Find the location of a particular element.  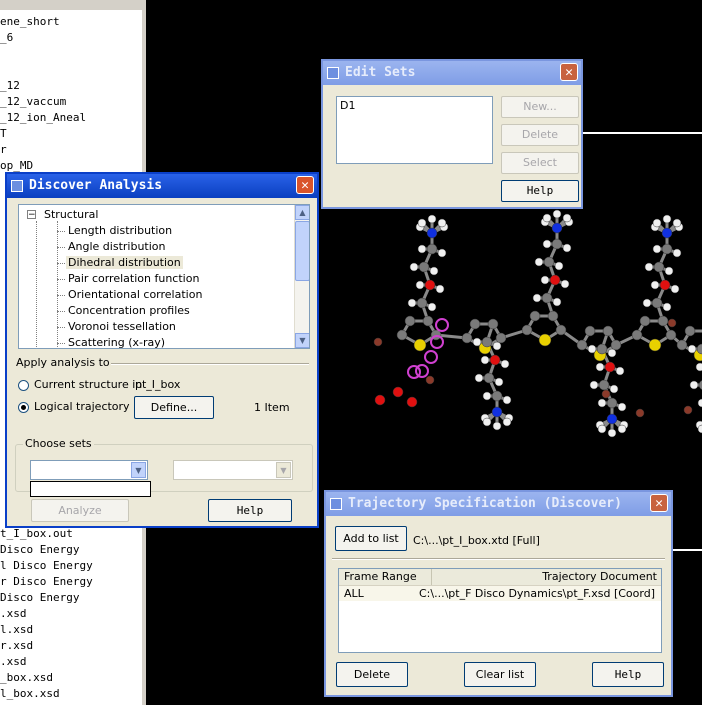

trajectory-spec-titlebar: Trajectory Specification (Discover) ✕ is located at coordinates (498, 504).